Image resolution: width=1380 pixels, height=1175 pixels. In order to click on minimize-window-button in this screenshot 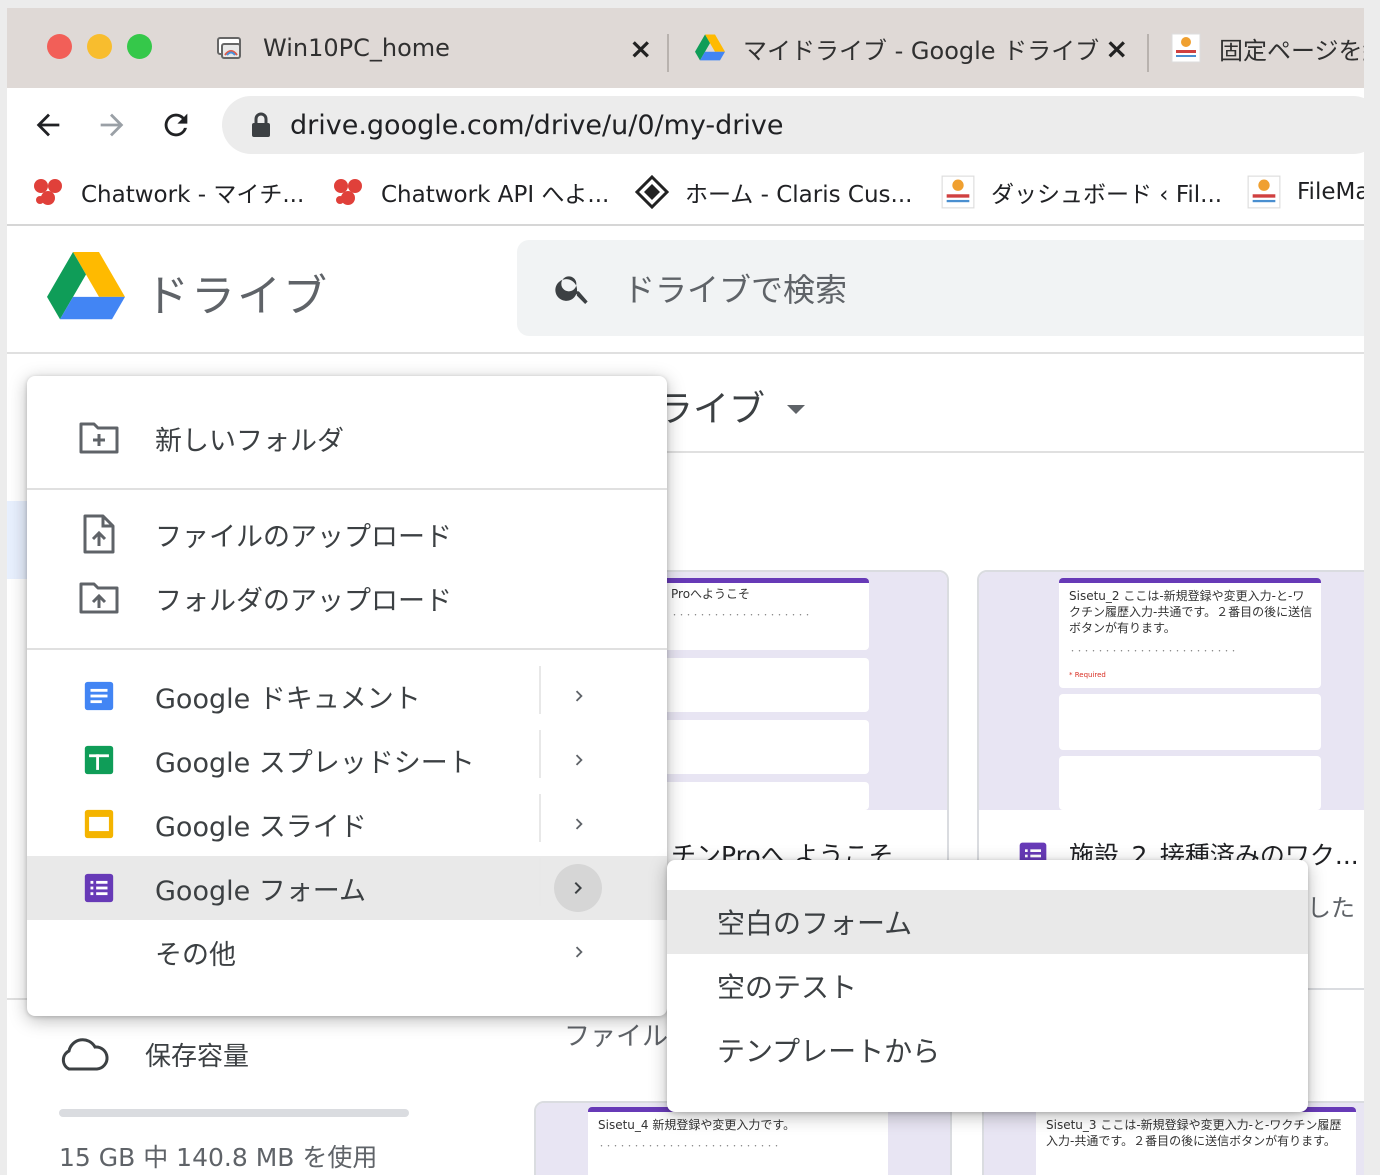, I will do `click(99, 46)`.